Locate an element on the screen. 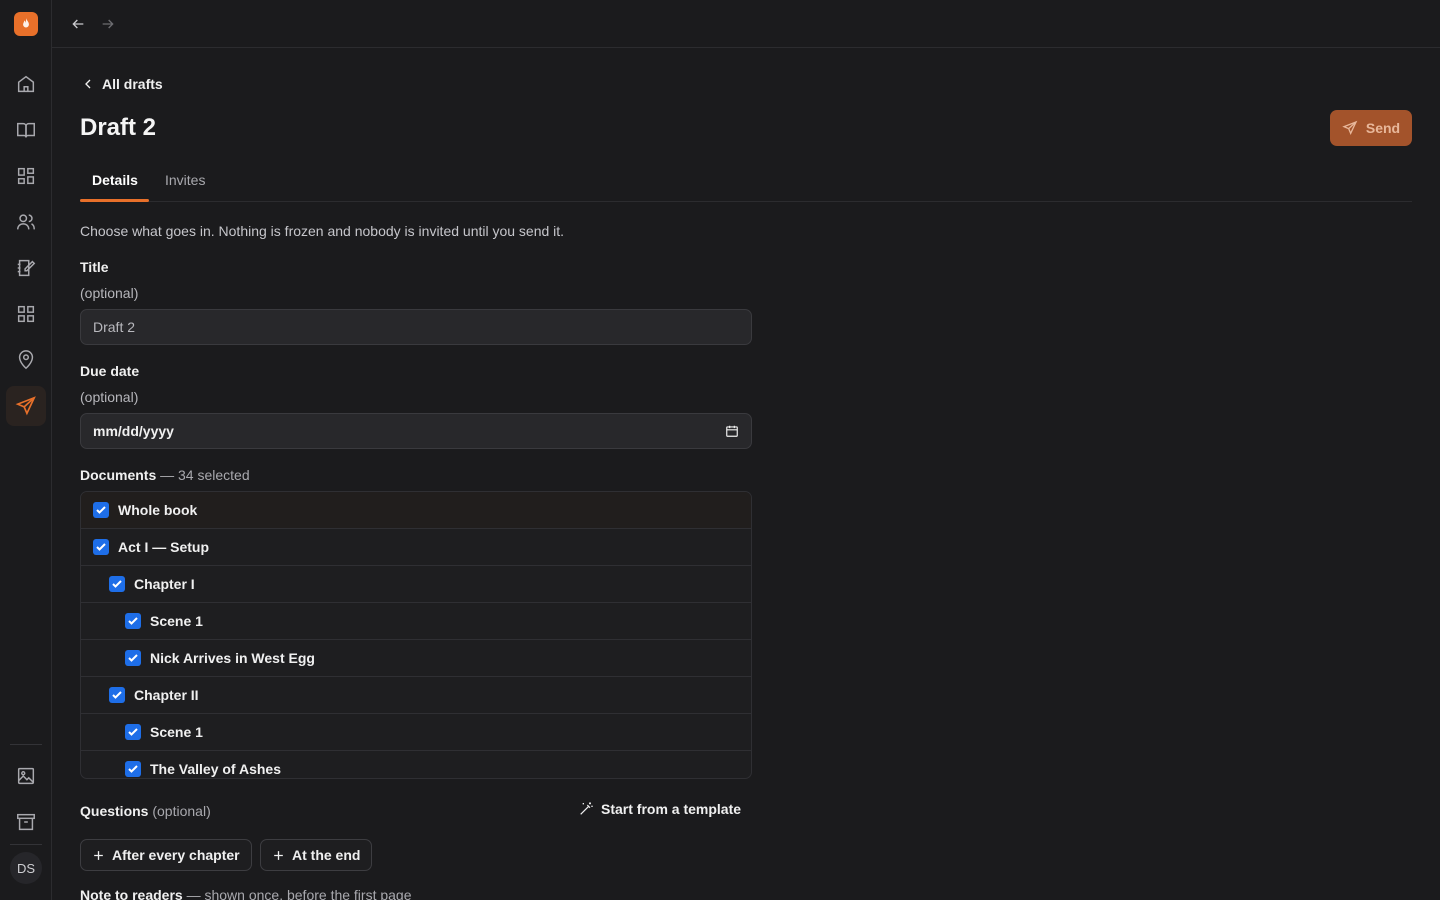 This screenshot has height=900, width=1440. calendar-icon is located at coordinates (732, 431).